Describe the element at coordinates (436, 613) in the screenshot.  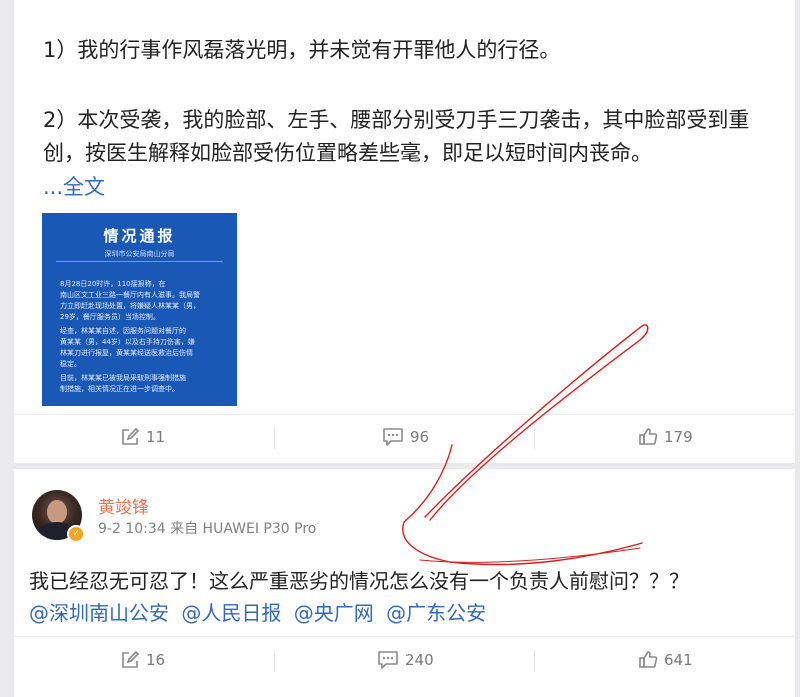
I see `mention-link: @广东公安` at that location.